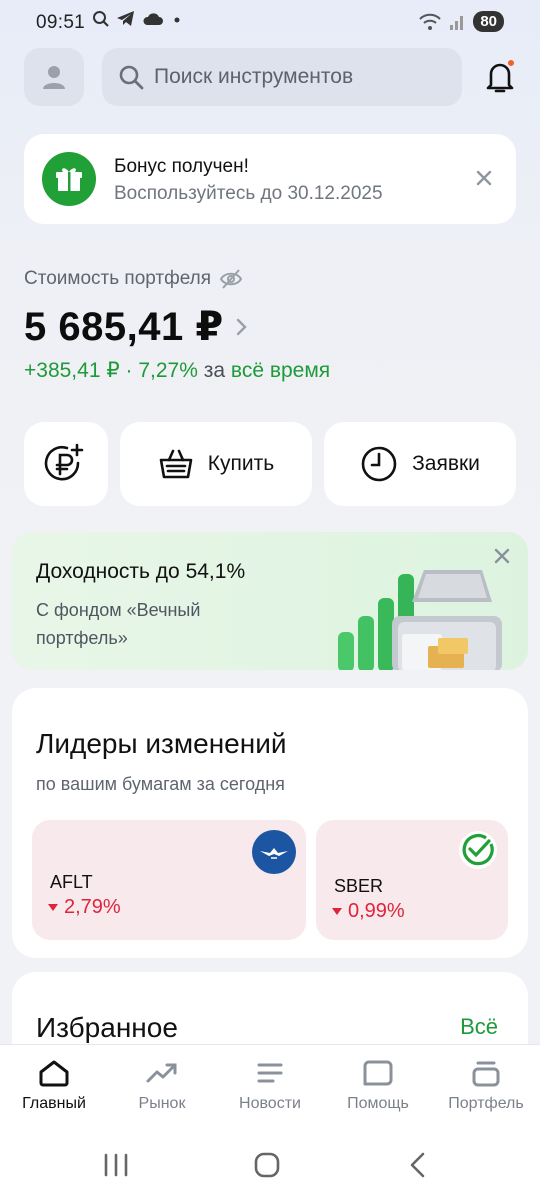 Image resolution: width=540 pixels, height=1200 pixels. What do you see at coordinates (214, 370) in the screenshot?
I see `portfolio-change-mid: за` at bounding box center [214, 370].